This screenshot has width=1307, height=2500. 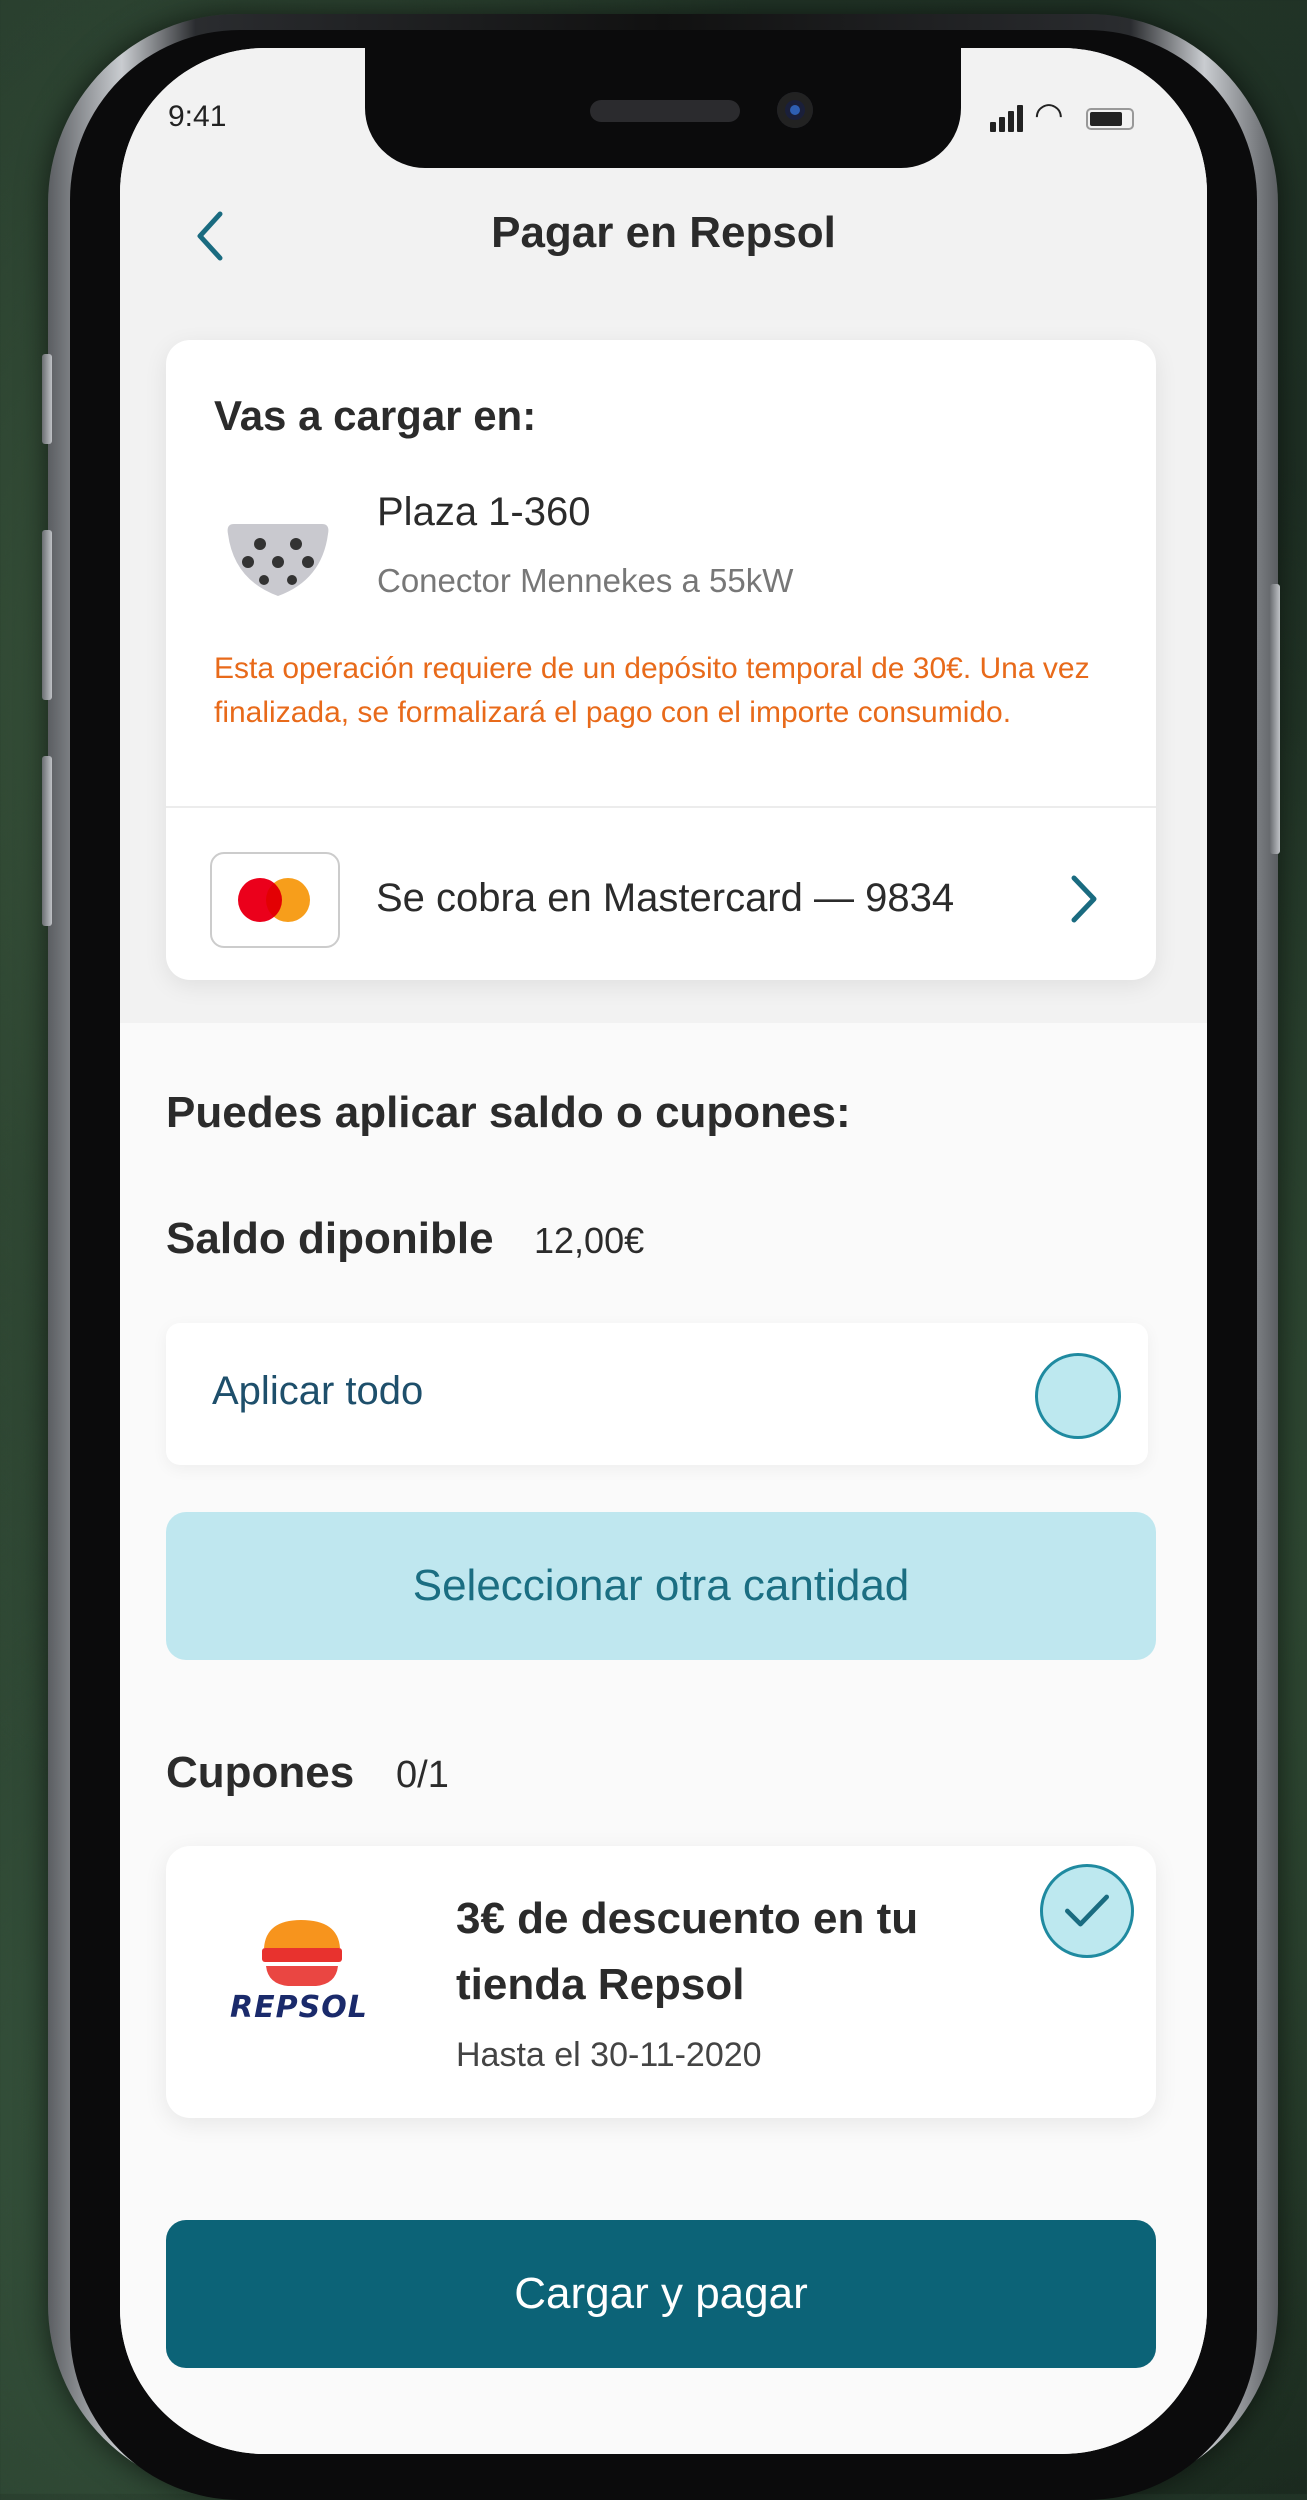 What do you see at coordinates (657, 1394) in the screenshot?
I see `apply-all-row: Aplicar todo` at bounding box center [657, 1394].